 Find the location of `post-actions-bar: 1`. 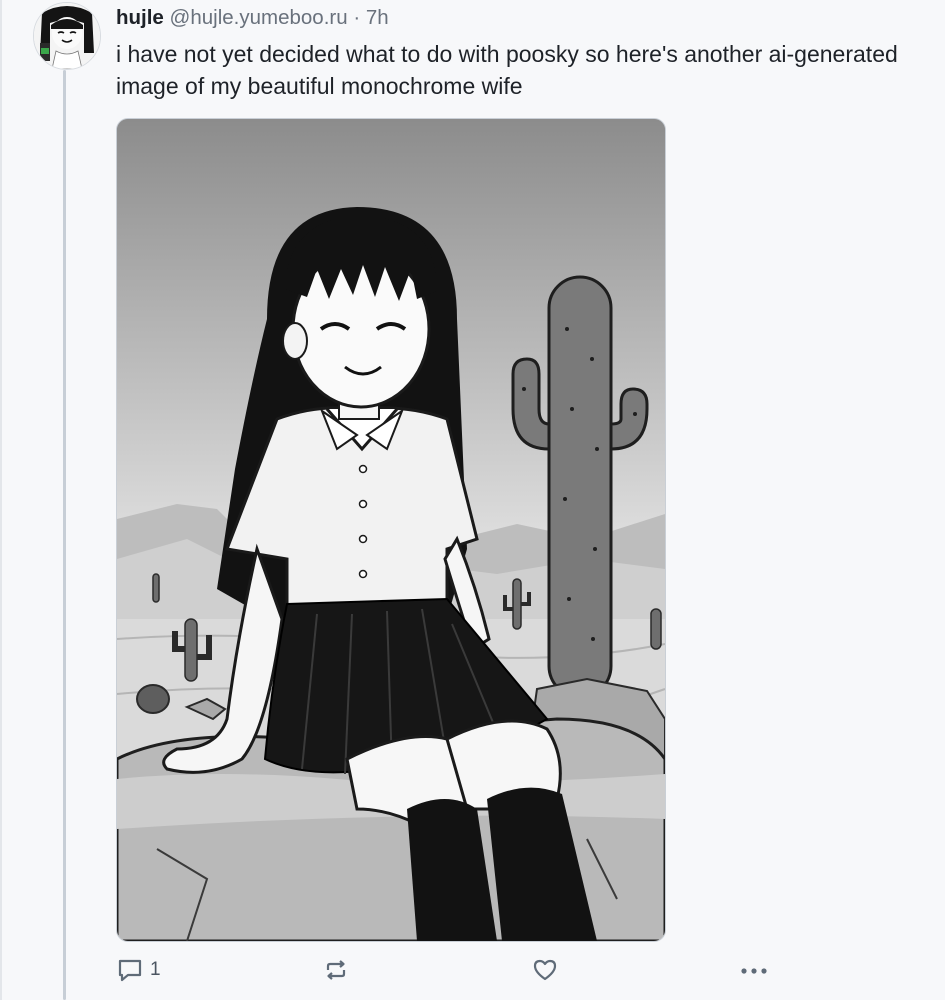

post-actions-bar: 1 is located at coordinates (472, 972).